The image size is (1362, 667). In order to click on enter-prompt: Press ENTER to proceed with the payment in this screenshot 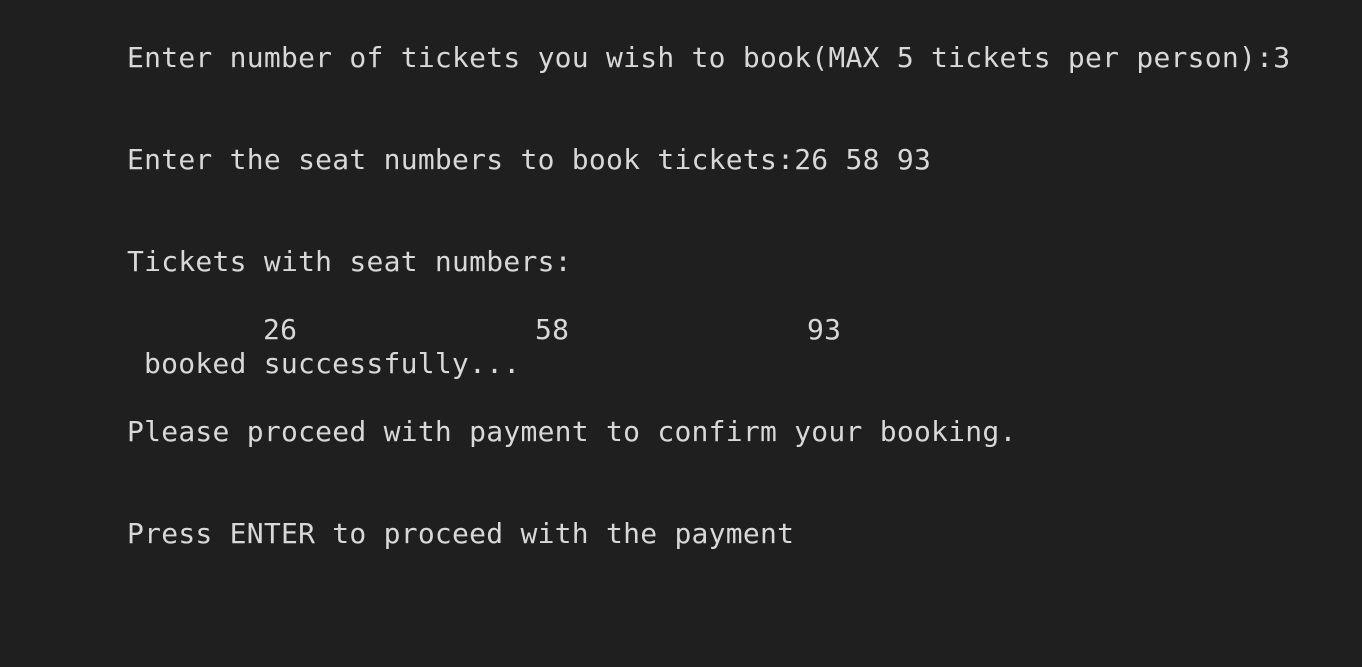, I will do `click(461, 533)`.